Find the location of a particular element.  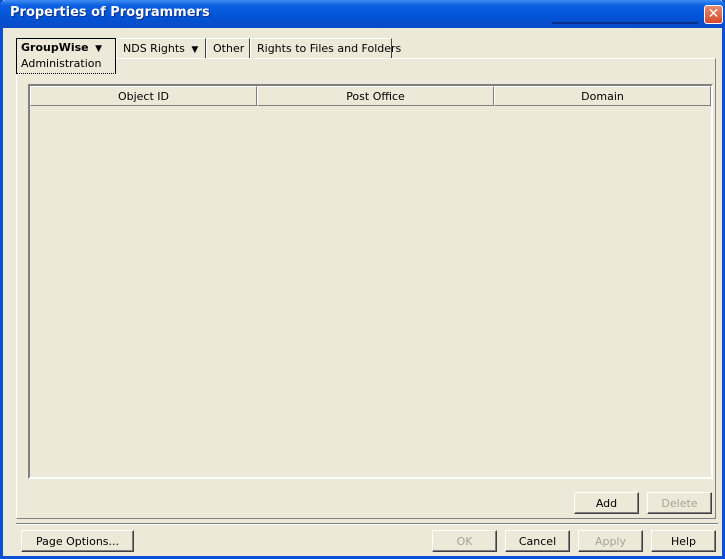

tab-other: Other is located at coordinates (228, 48).